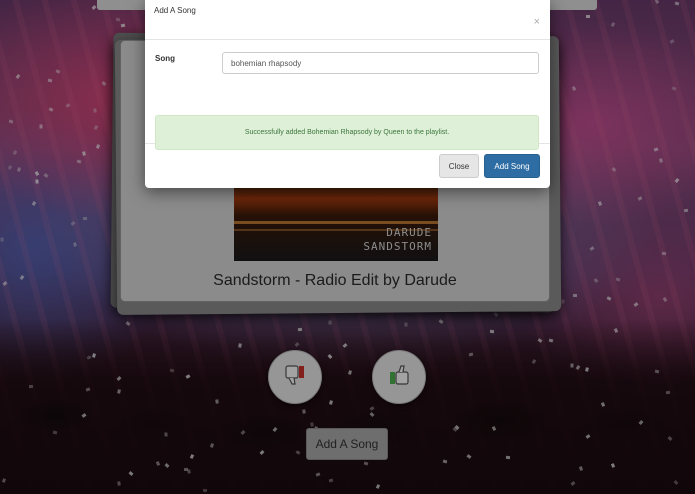 The height and width of the screenshot is (494, 695). What do you see at coordinates (165, 58) in the screenshot?
I see `song-label: Song` at bounding box center [165, 58].